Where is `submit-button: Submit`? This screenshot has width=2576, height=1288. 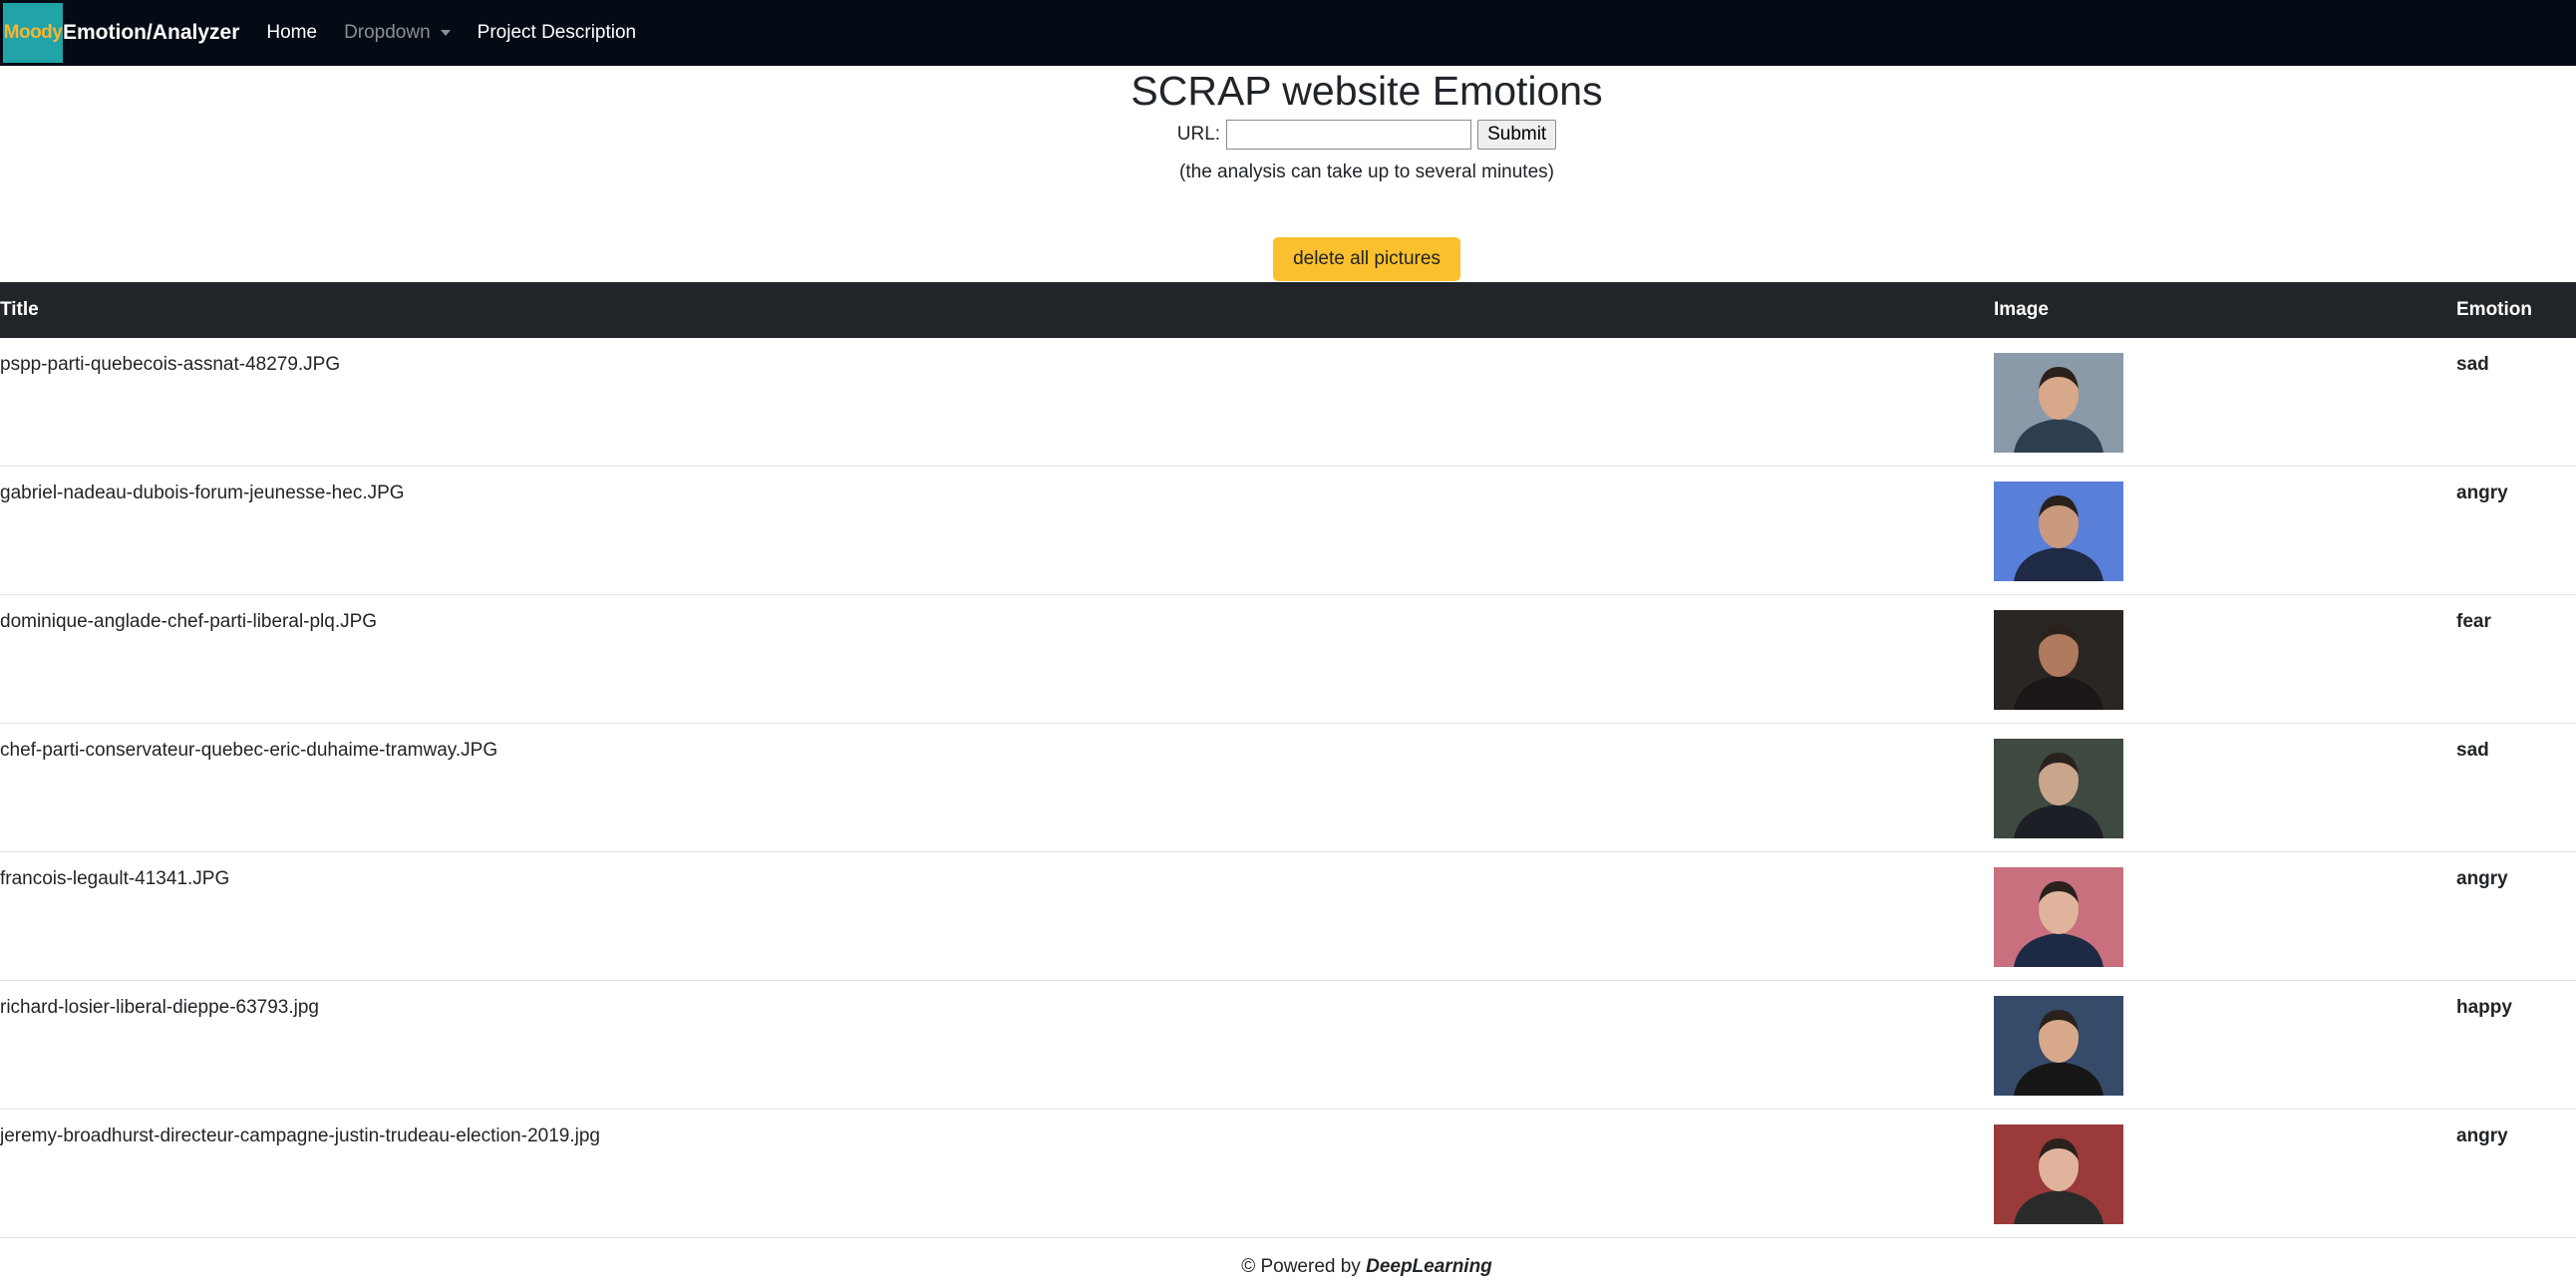
submit-button: Submit is located at coordinates (1517, 135).